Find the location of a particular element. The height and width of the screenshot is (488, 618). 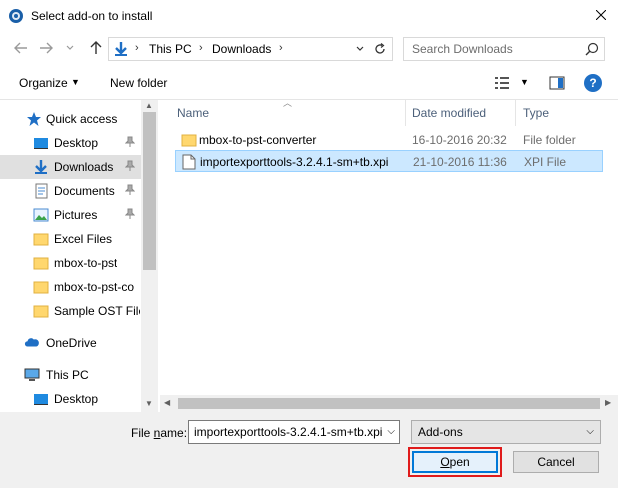

sidebar-item-mbox-to-pst: mbox-to-pst is located at coordinates (70, 263).